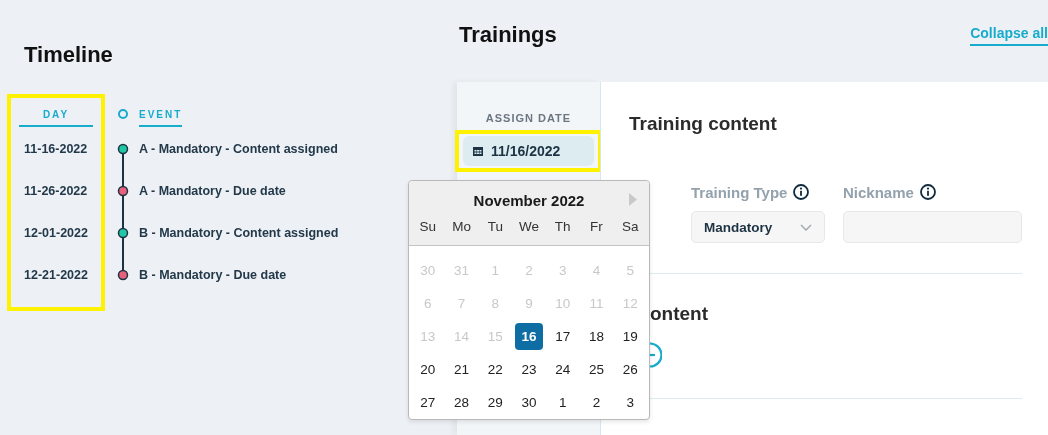 Image resolution: width=1048 pixels, height=435 pixels. What do you see at coordinates (239, 233) in the screenshot?
I see `event-text: B - Mandatory - Content assigned` at bounding box center [239, 233].